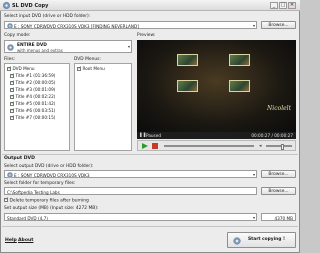  Describe the element at coordinates (19, 158) in the screenshot. I see `output-section-title: Output DVD` at that location.